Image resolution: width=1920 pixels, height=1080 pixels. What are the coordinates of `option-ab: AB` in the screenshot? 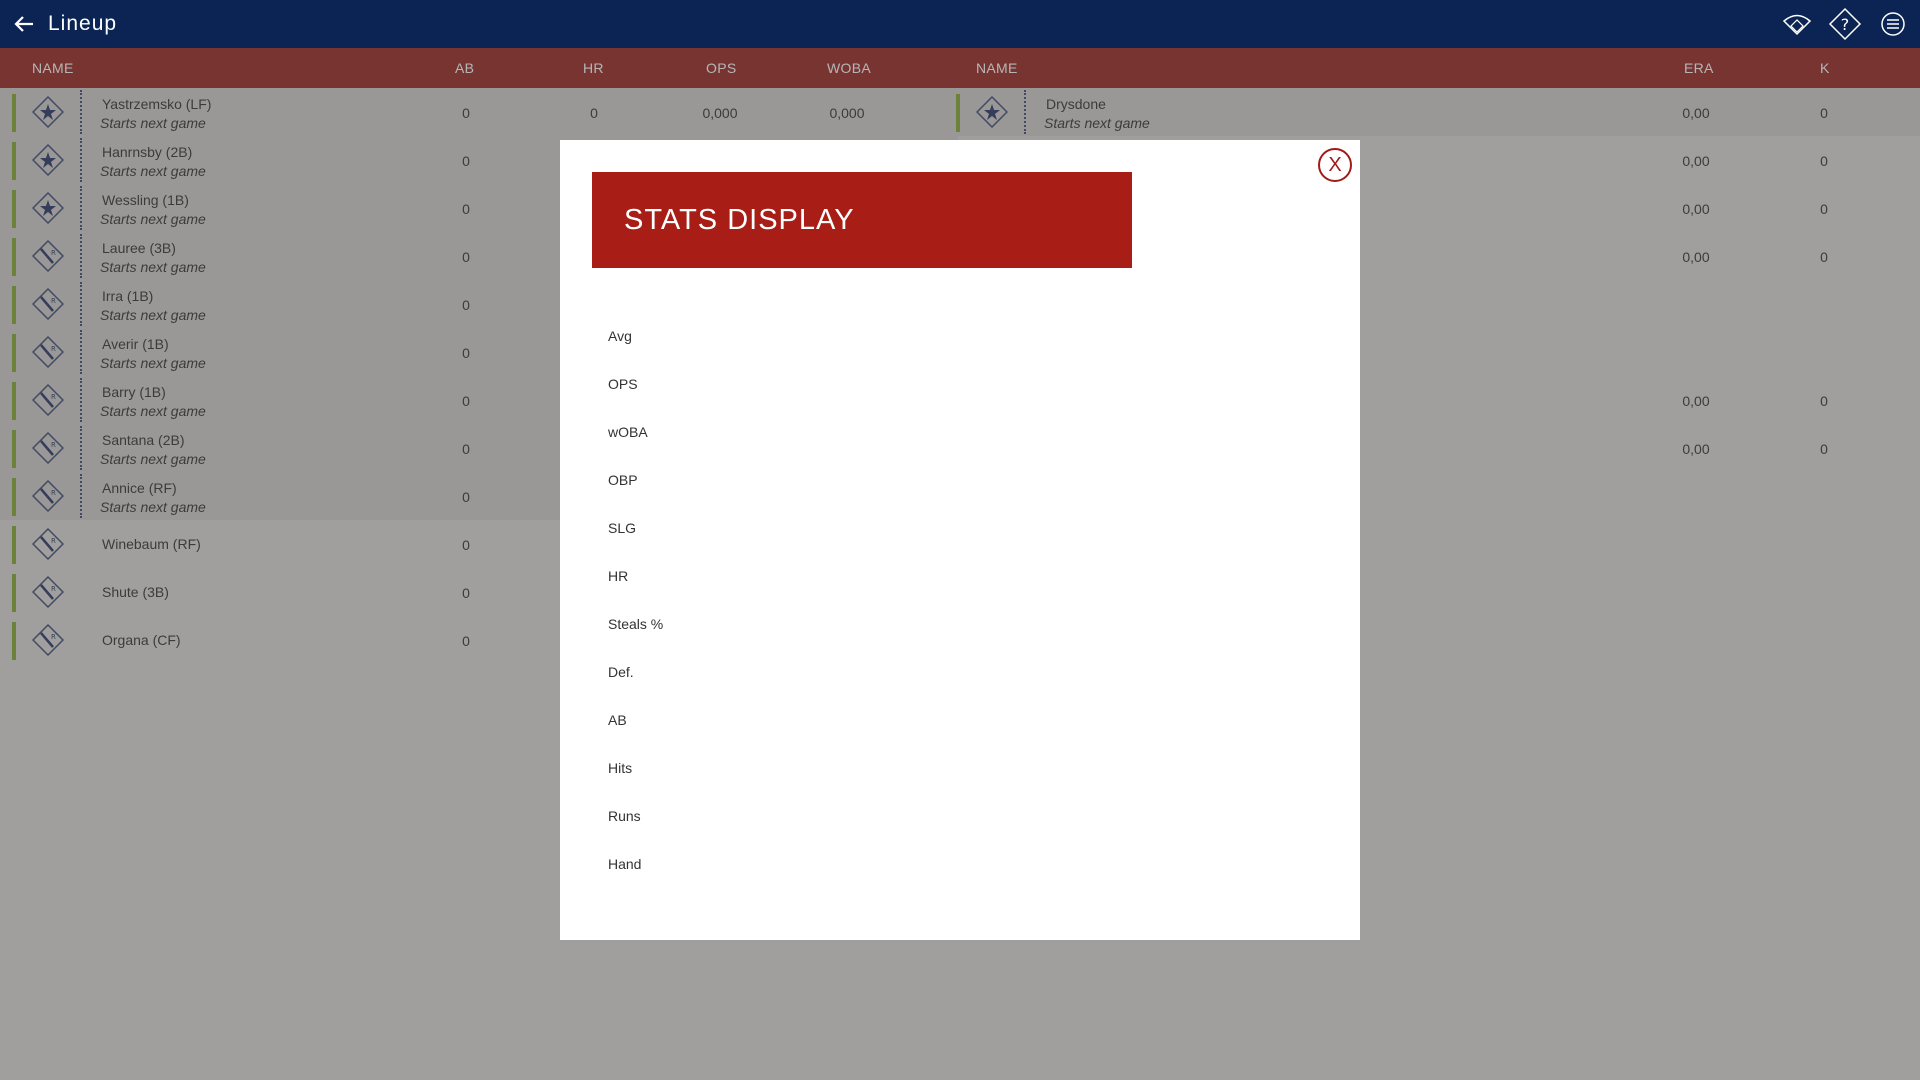 It's located at (948, 720).